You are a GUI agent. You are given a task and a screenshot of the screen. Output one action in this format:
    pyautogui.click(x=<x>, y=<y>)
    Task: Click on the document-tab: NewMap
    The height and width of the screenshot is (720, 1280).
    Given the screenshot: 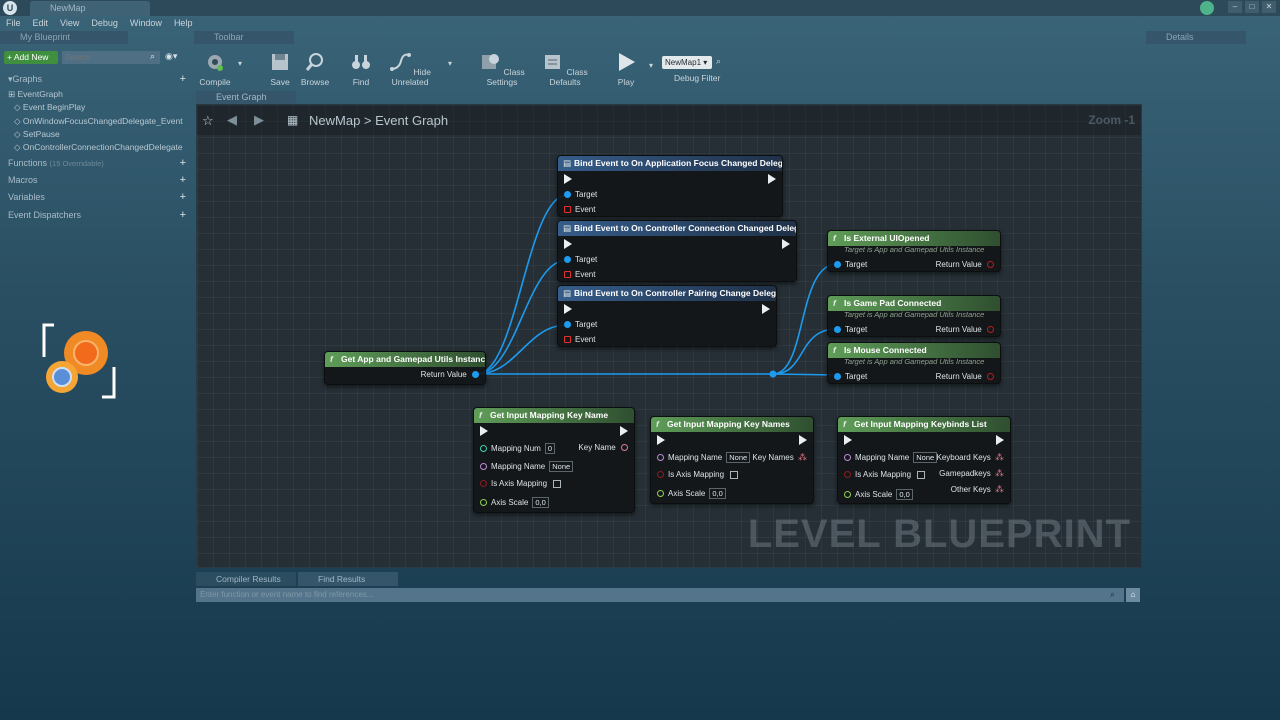 What is the action you would take?
    pyautogui.click(x=90, y=8)
    